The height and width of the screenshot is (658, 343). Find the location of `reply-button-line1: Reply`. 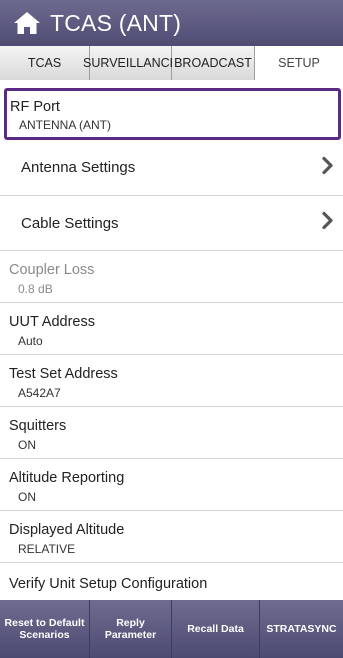

reply-button-line1: Reply is located at coordinates (130, 622).